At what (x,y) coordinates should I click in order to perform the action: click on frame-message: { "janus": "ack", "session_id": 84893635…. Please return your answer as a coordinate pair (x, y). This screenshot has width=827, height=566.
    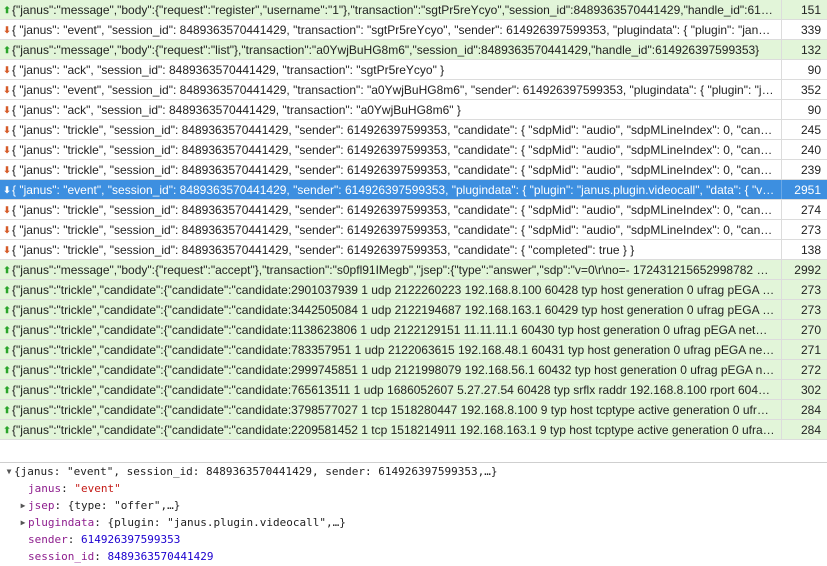
    Looking at the image, I should click on (236, 109).